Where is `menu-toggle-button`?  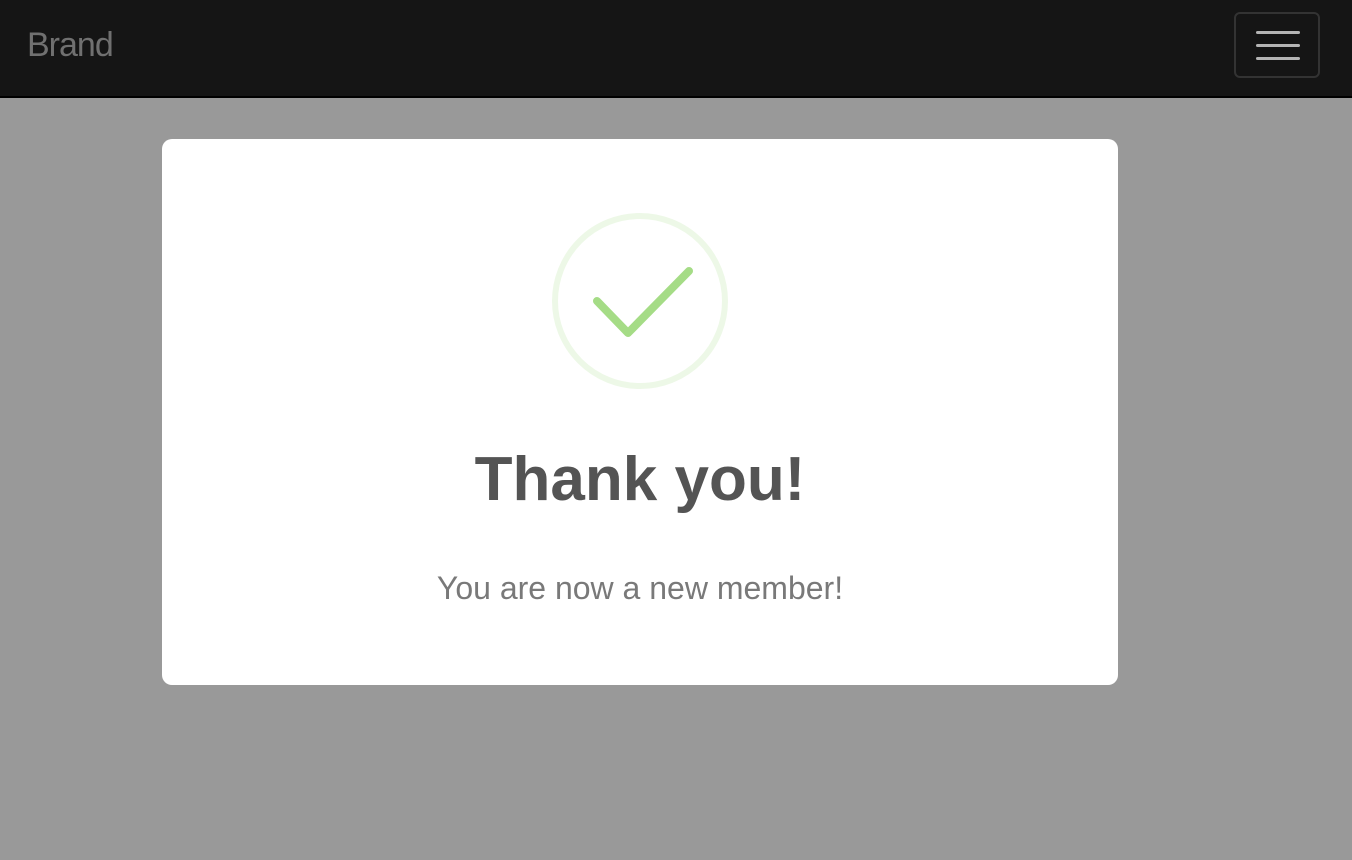
menu-toggle-button is located at coordinates (1277, 45).